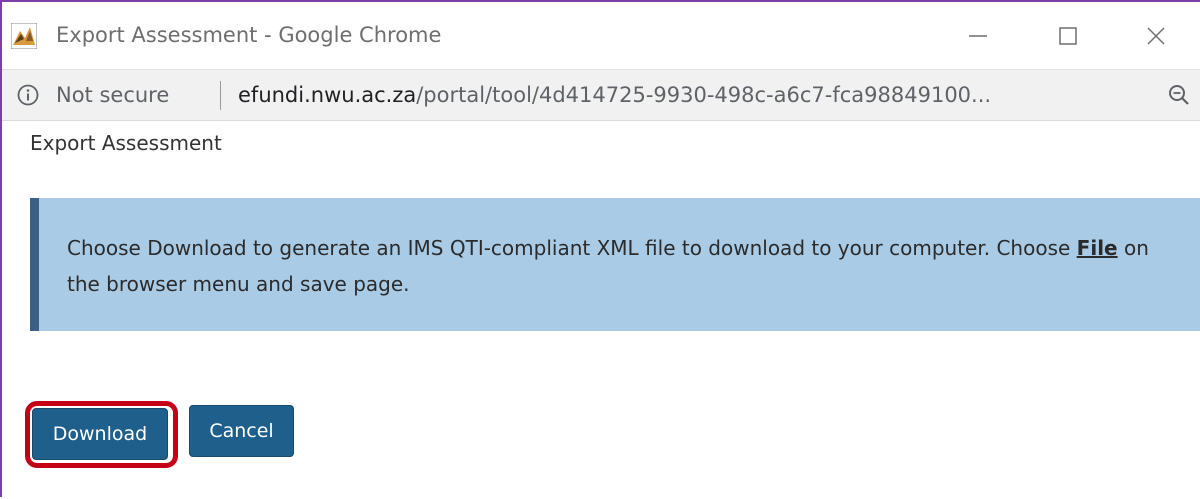  What do you see at coordinates (241, 431) in the screenshot?
I see `cancel-button: Cancel` at bounding box center [241, 431].